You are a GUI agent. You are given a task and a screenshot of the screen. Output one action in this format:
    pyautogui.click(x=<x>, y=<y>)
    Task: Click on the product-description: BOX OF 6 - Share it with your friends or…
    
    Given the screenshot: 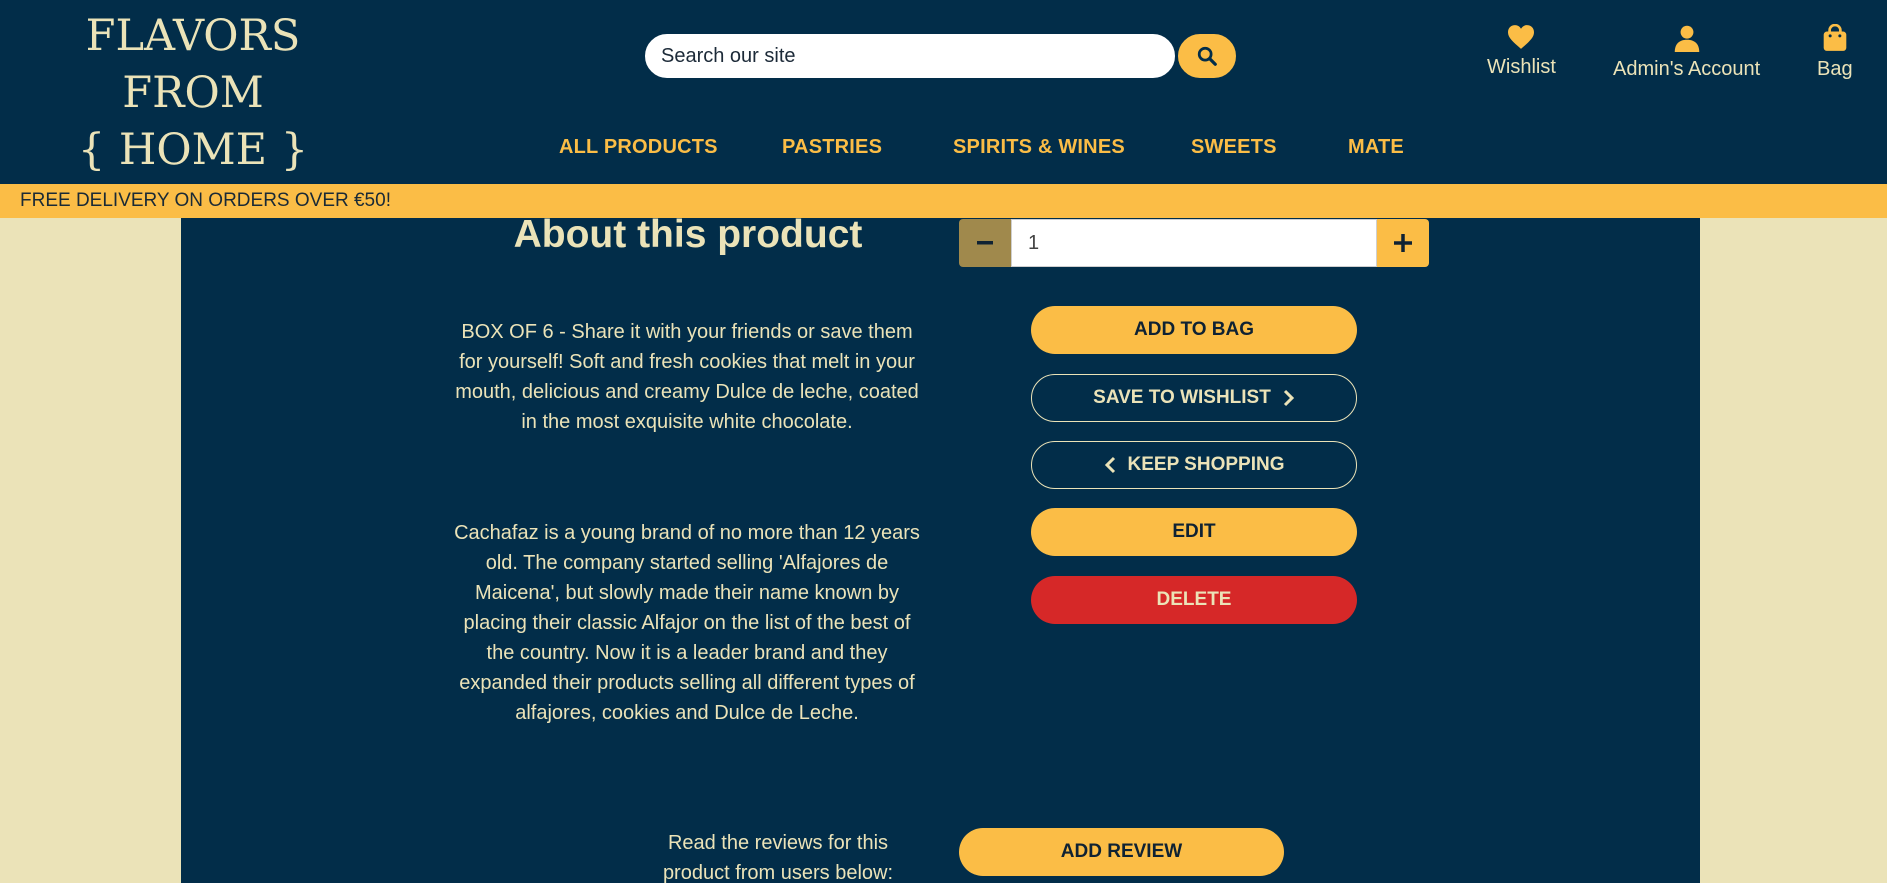 What is the action you would take?
    pyautogui.click(x=687, y=377)
    